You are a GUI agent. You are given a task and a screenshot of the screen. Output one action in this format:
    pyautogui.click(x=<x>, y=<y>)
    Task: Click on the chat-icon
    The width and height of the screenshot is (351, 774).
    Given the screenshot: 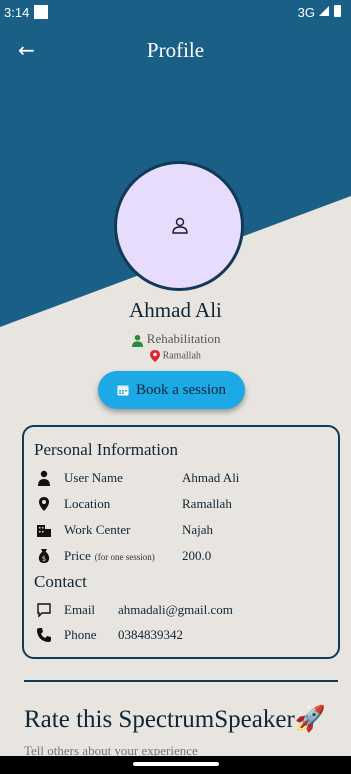 What is the action you would take?
    pyautogui.click(x=44, y=610)
    